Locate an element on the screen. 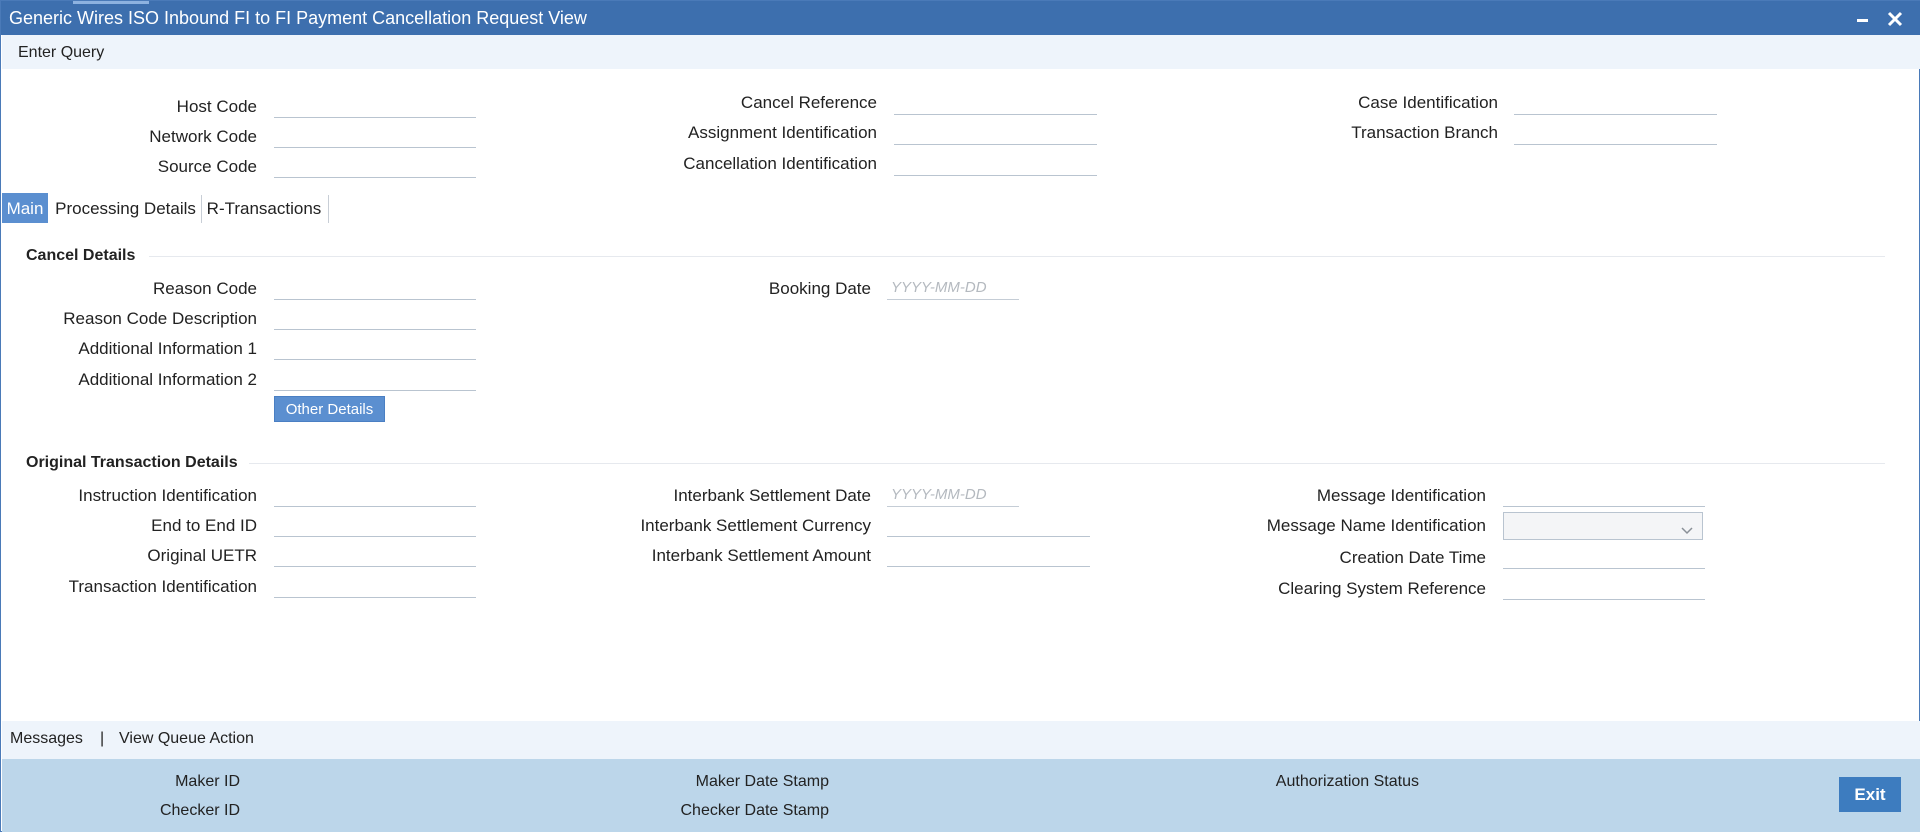  close-icon is located at coordinates (1895, 18).